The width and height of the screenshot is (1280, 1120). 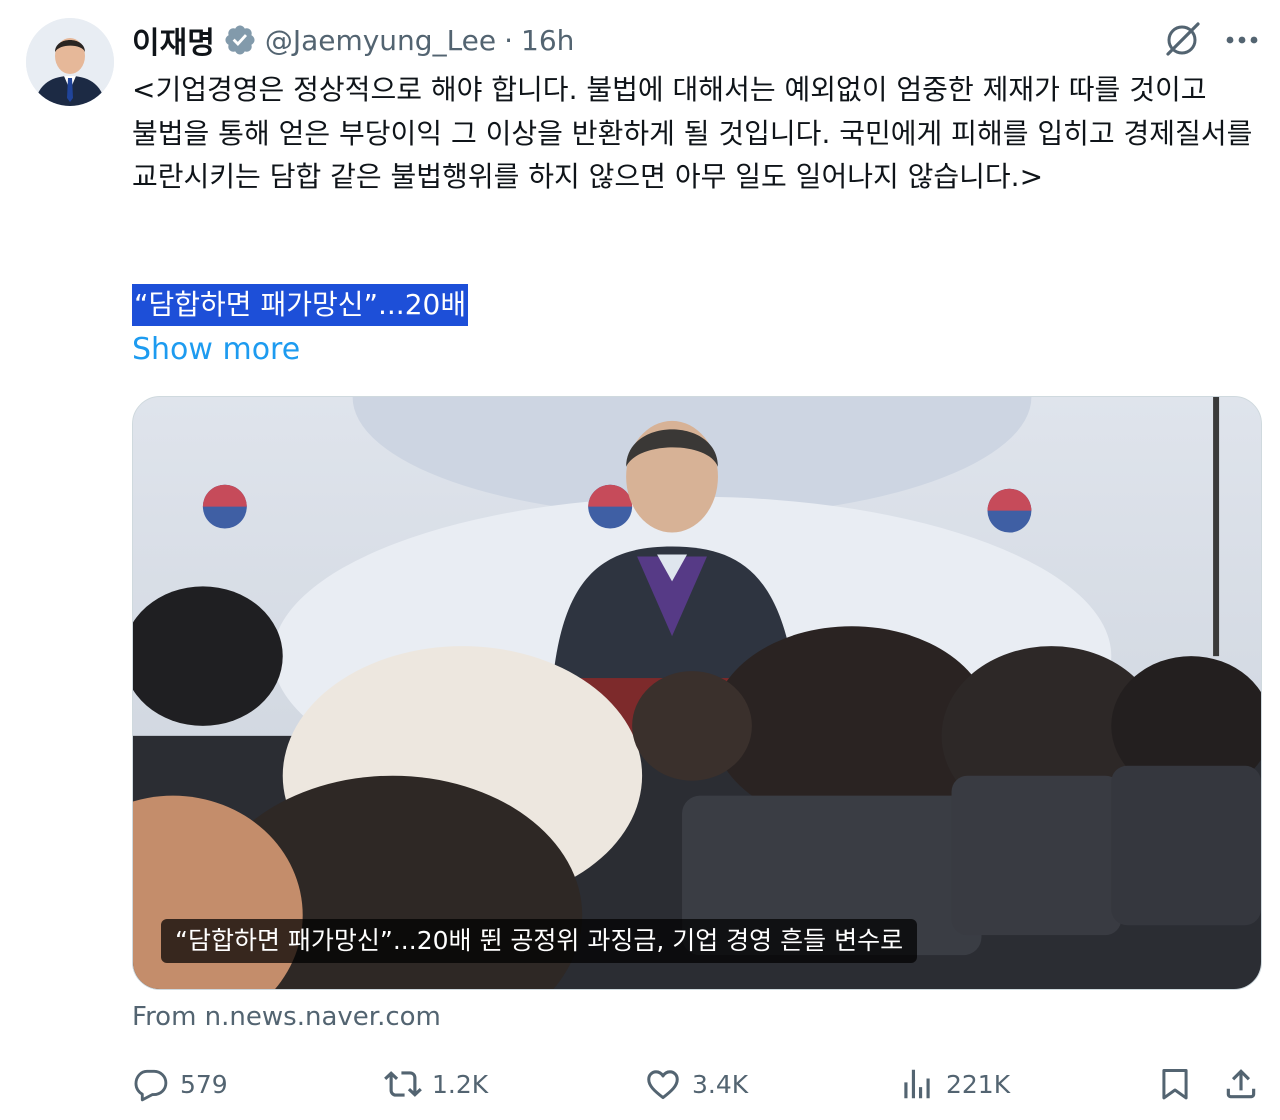 I want to click on tweet-header: 이재명 @Jaemyung_Lee · 16h, so click(x=353, y=40).